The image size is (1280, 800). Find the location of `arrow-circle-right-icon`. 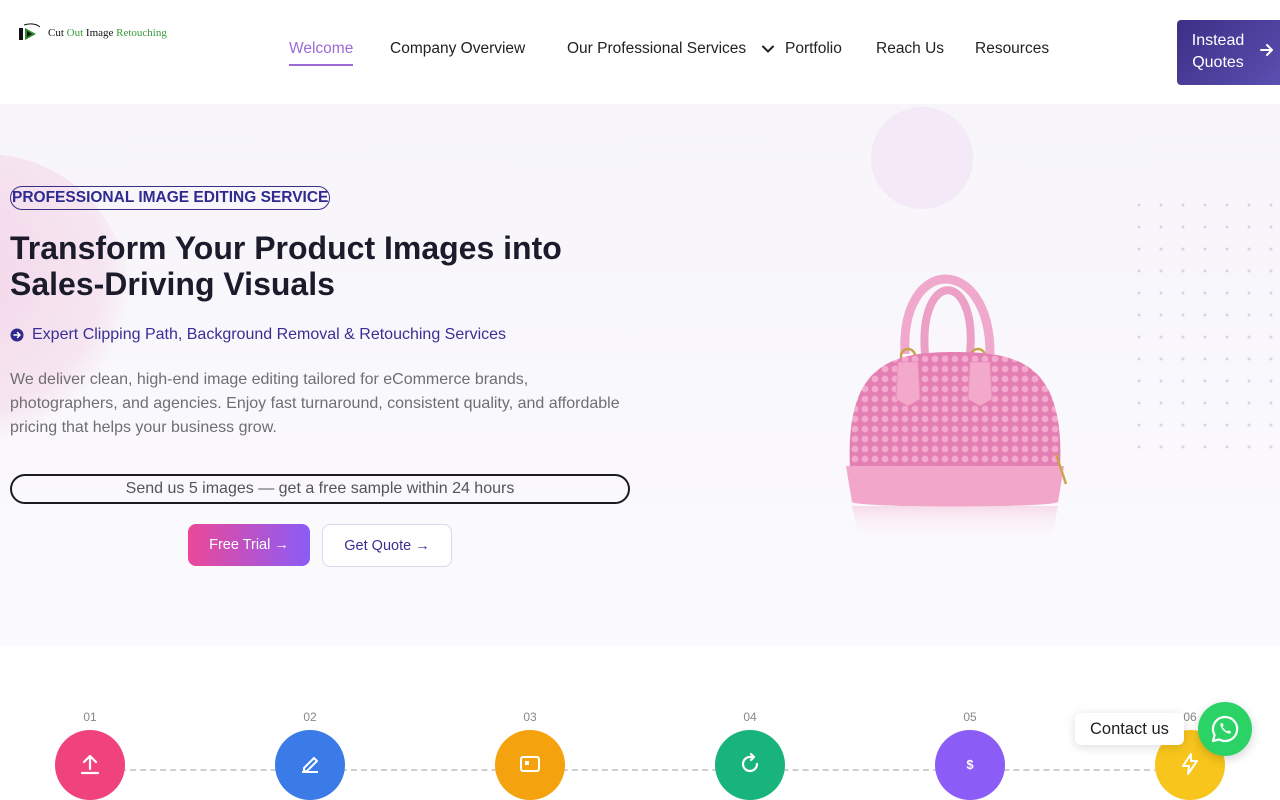

arrow-circle-right-icon is located at coordinates (17, 335).